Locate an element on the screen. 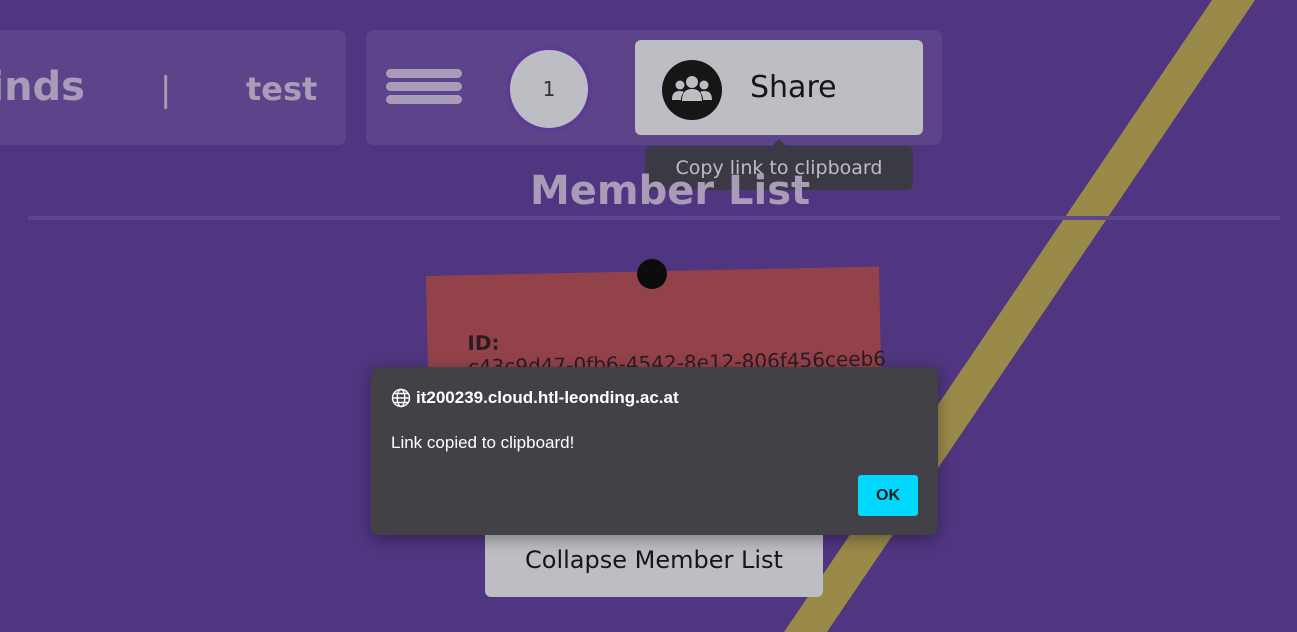 The height and width of the screenshot is (632, 1297). share-label: Share is located at coordinates (793, 87).